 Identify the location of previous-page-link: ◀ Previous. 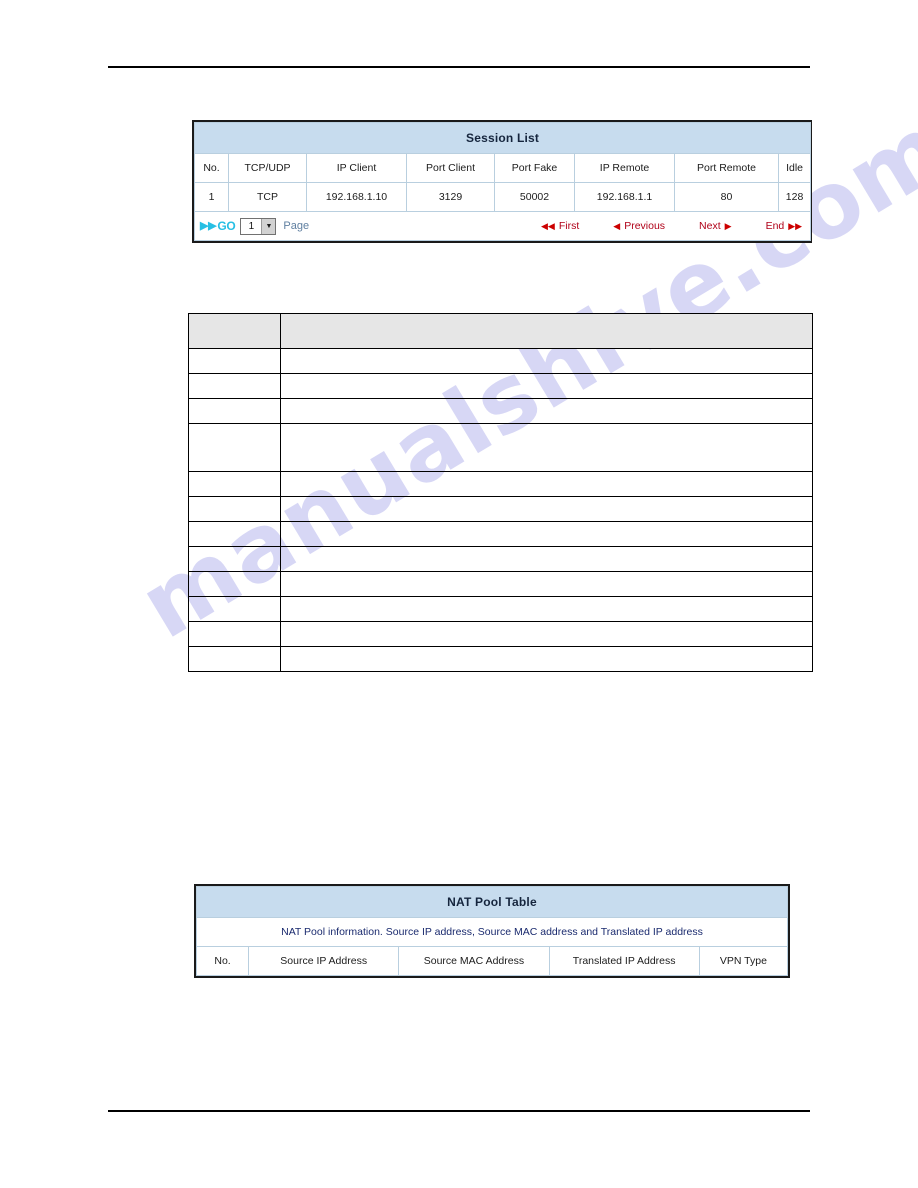
(639, 226).